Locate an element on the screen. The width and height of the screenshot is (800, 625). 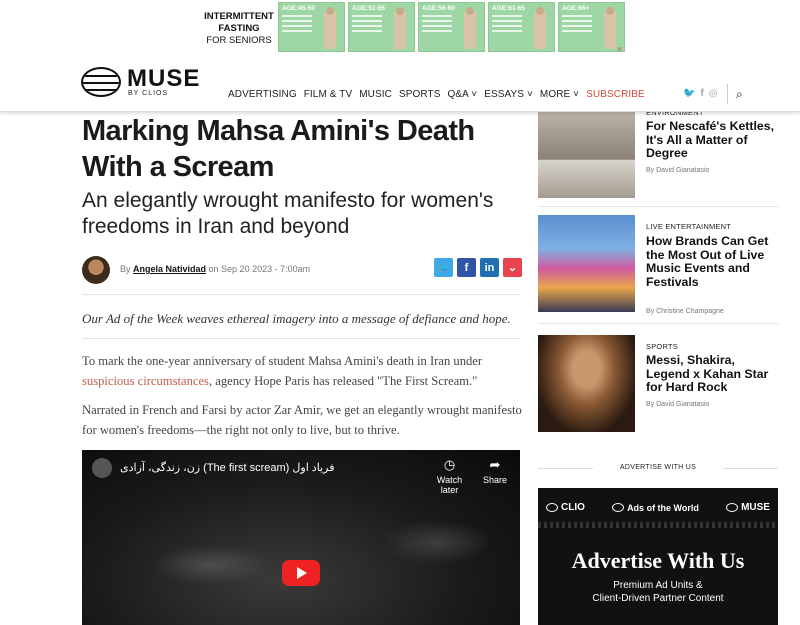
ad-line-3: FOR SENIORS is located at coordinates (239, 40).